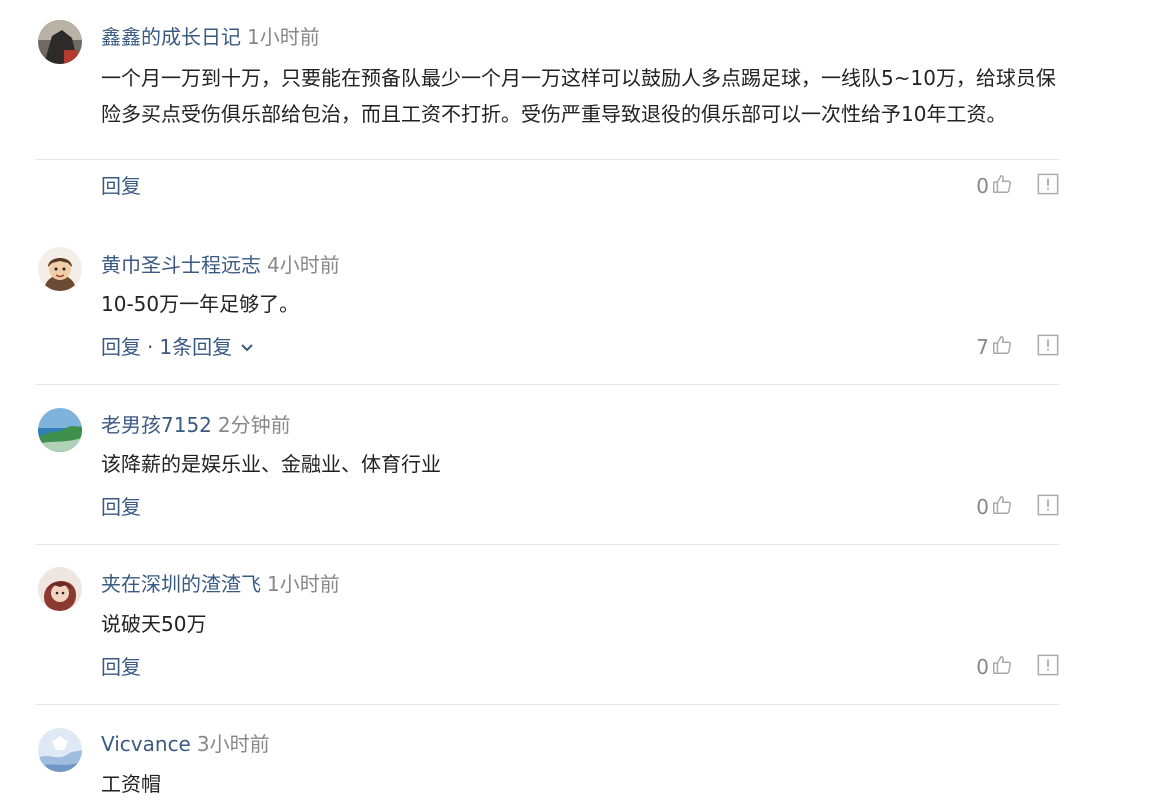  What do you see at coordinates (982, 347) in the screenshot?
I see `like-count: 7` at bounding box center [982, 347].